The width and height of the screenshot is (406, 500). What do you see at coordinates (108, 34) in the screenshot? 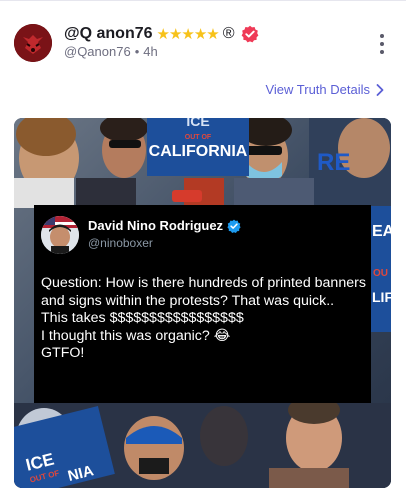
I see `display-name: @Q anon76` at bounding box center [108, 34].